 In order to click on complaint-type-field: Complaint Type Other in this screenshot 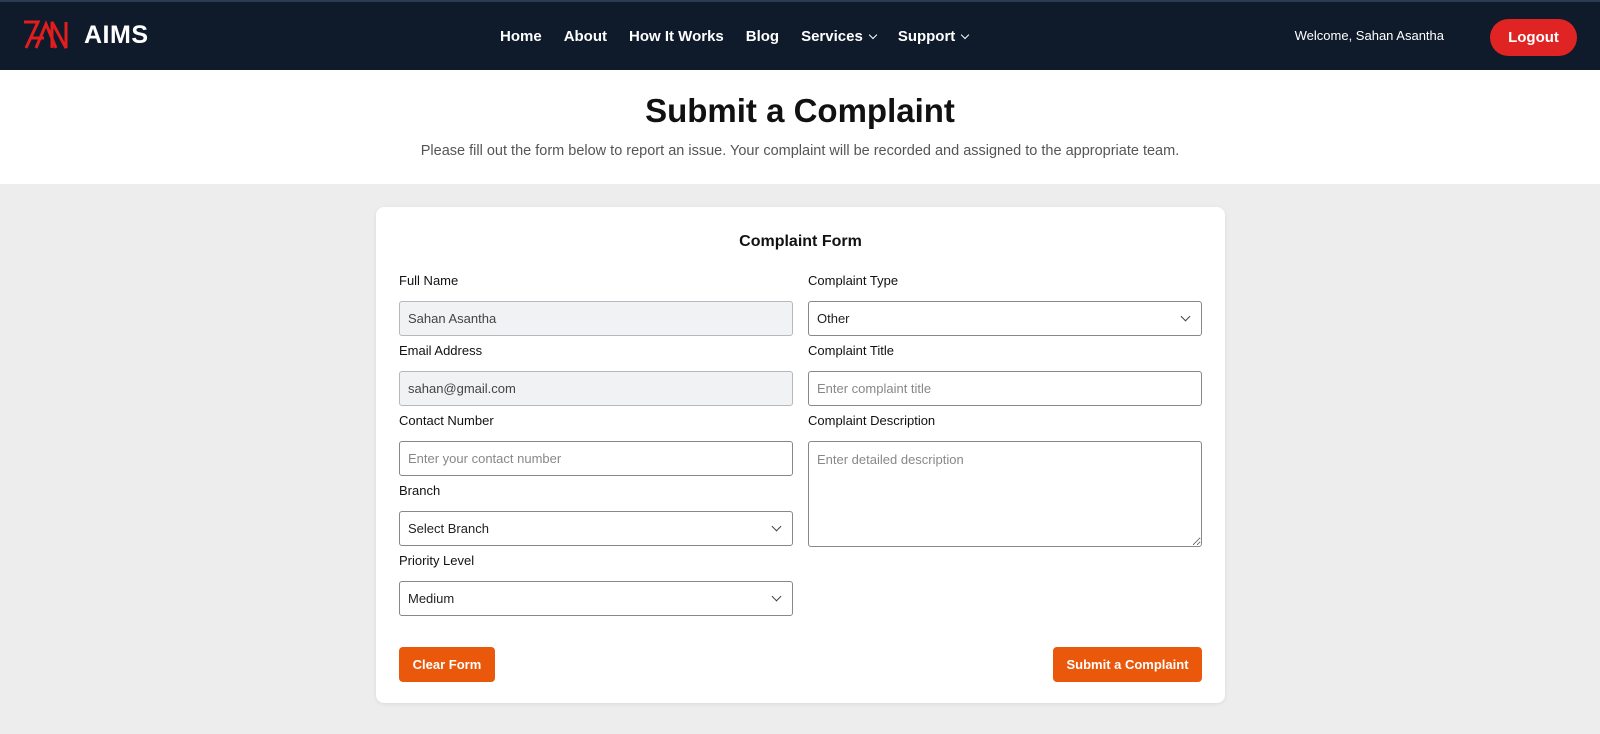, I will do `click(1005, 304)`.